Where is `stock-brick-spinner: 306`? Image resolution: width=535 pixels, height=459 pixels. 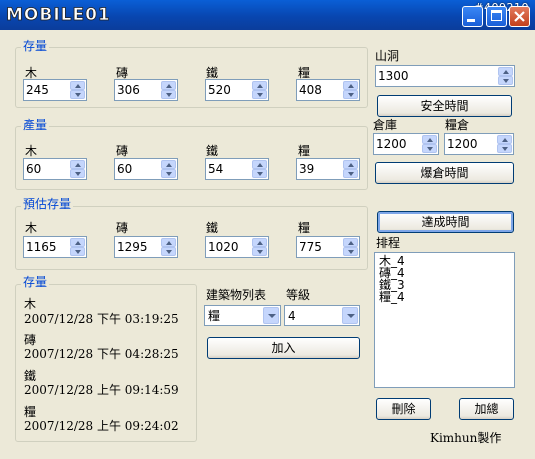 stock-brick-spinner: 306 is located at coordinates (146, 90).